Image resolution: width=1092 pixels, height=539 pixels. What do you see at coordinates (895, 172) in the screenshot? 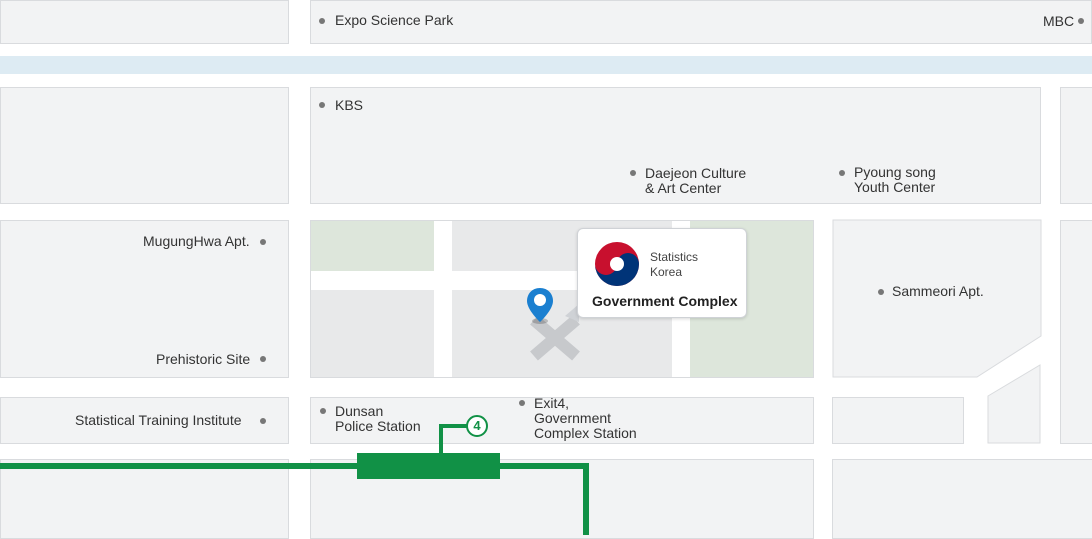
I see `place-pyoung-song-1: Pyoung song` at bounding box center [895, 172].